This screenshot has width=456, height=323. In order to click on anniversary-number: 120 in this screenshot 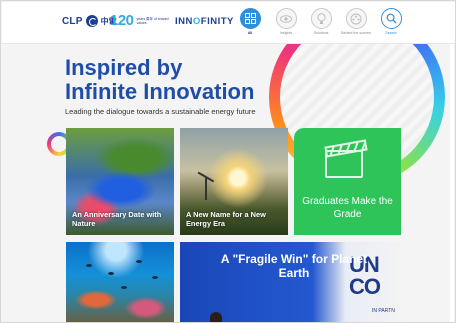, I will do `click(122, 20)`.